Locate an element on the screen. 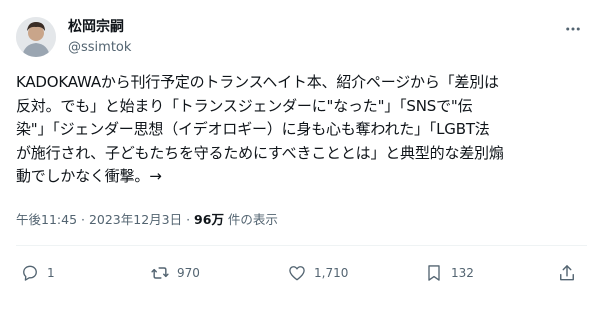 The height and width of the screenshot is (311, 603). reply-button: 1 is located at coordinates (37, 273).